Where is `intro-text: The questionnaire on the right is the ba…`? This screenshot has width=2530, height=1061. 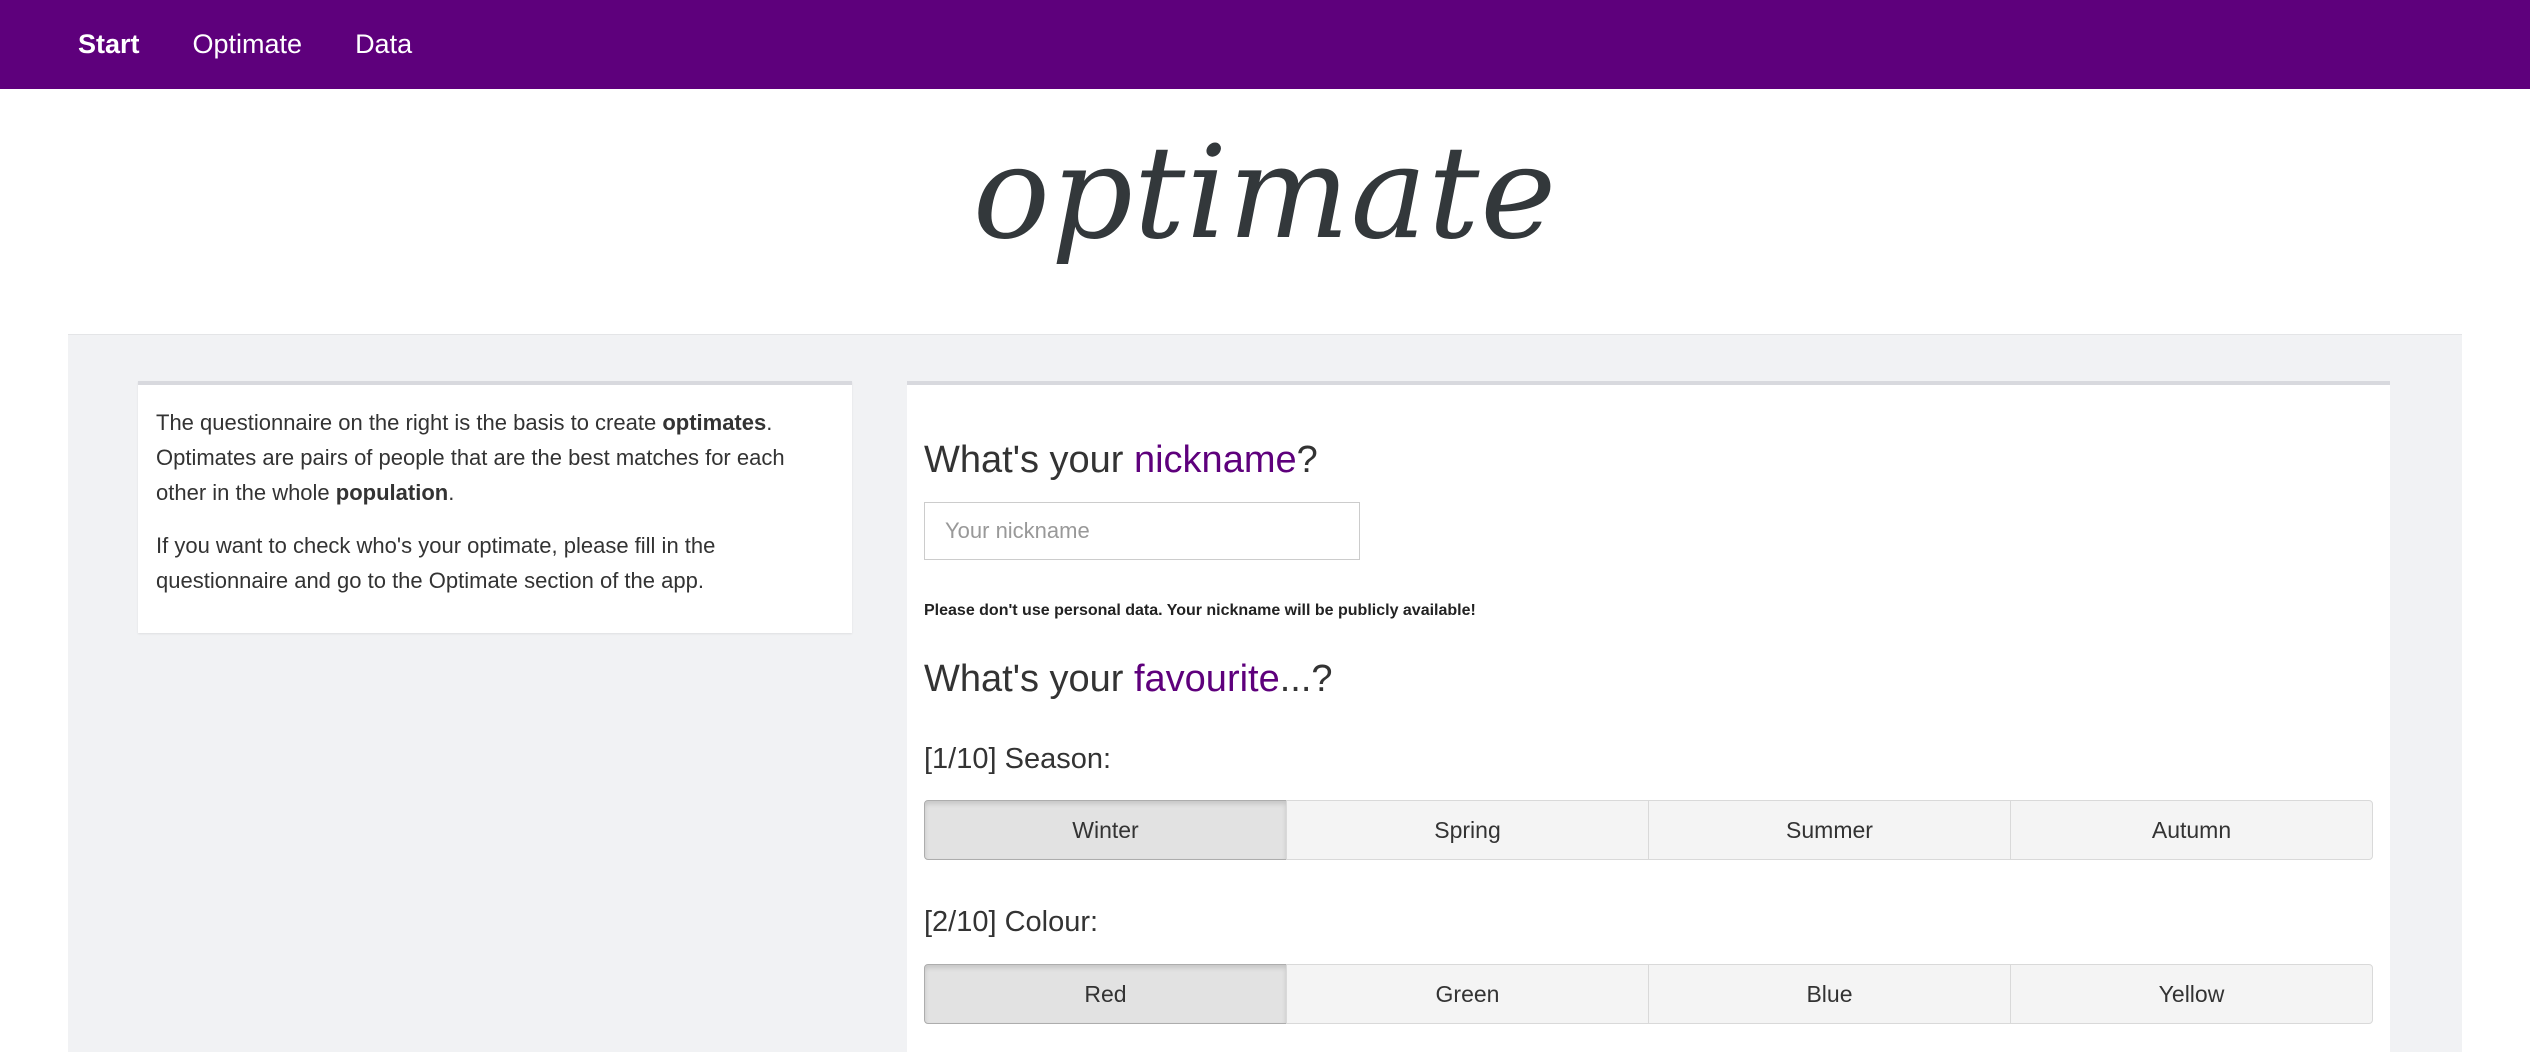
intro-text: The questionnaire on the right is the ba… is located at coordinates (409, 422).